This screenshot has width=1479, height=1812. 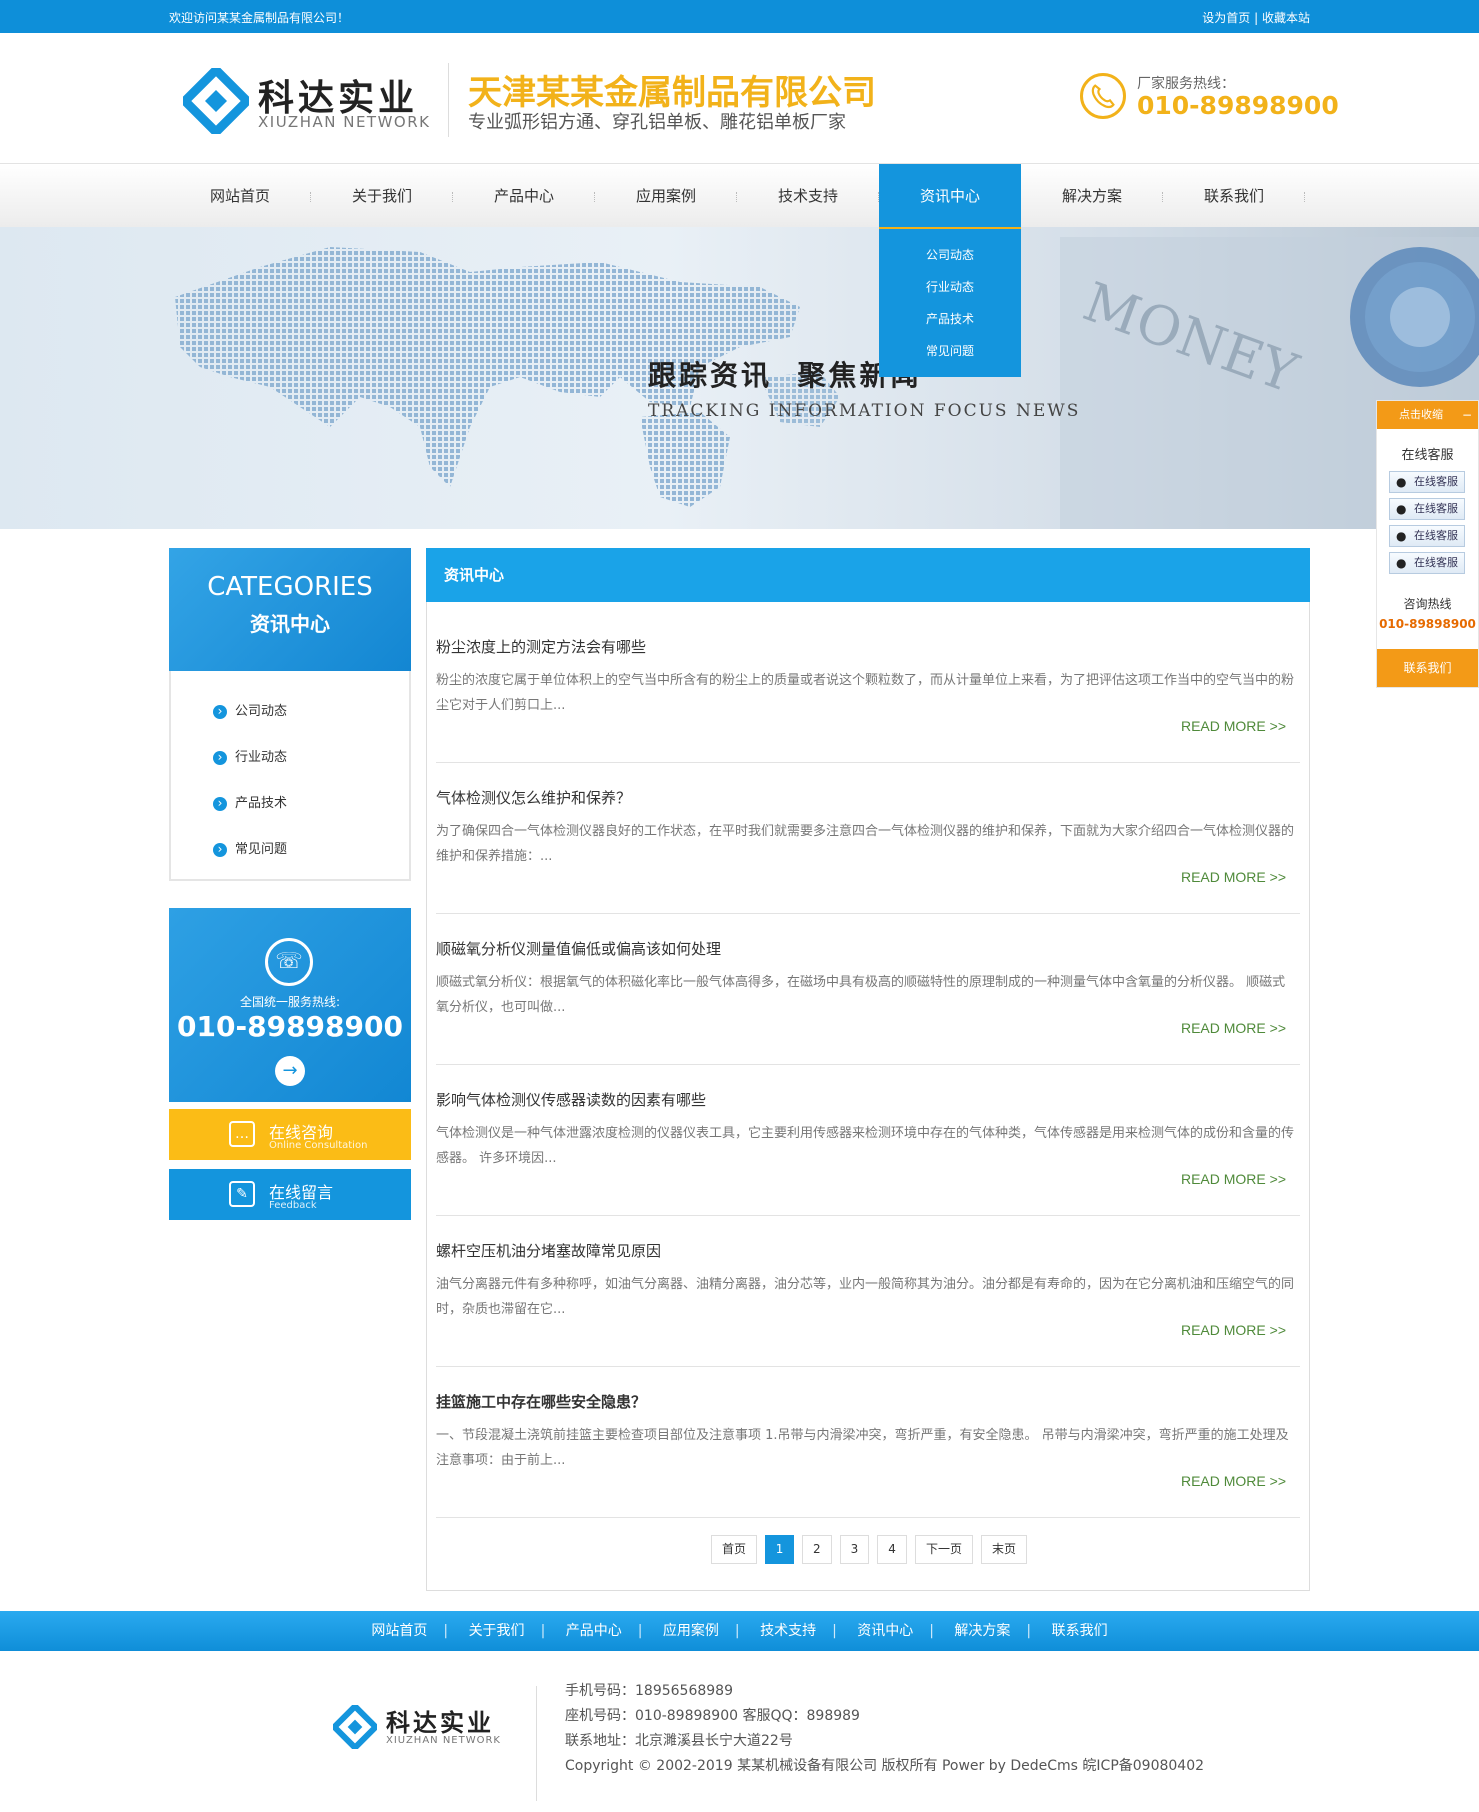 I want to click on footer-link-support: 技术支持, so click(x=788, y=1631).